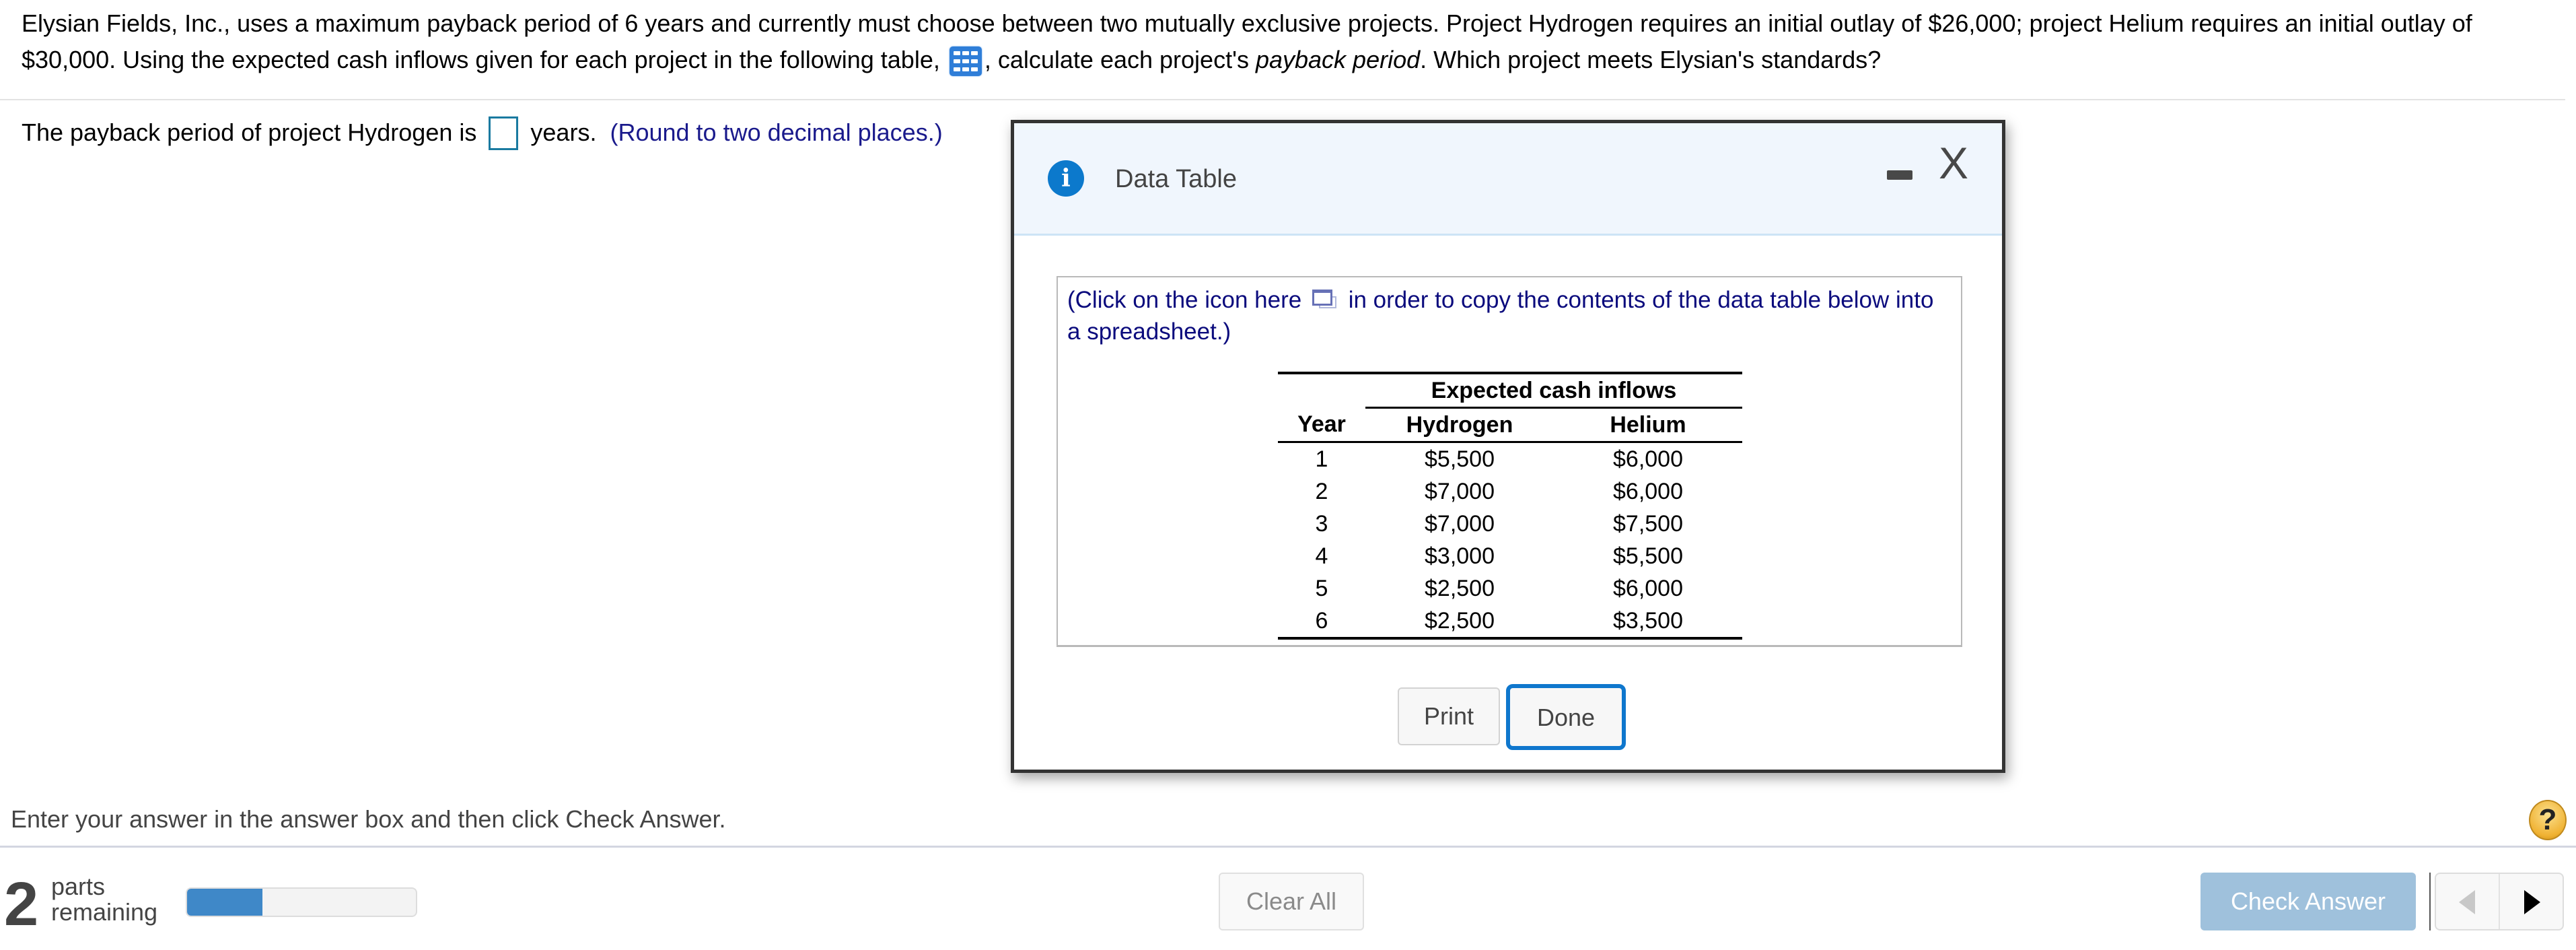 The height and width of the screenshot is (950, 2576). What do you see at coordinates (2308, 902) in the screenshot?
I see `check-answer-button: Check Answer` at bounding box center [2308, 902].